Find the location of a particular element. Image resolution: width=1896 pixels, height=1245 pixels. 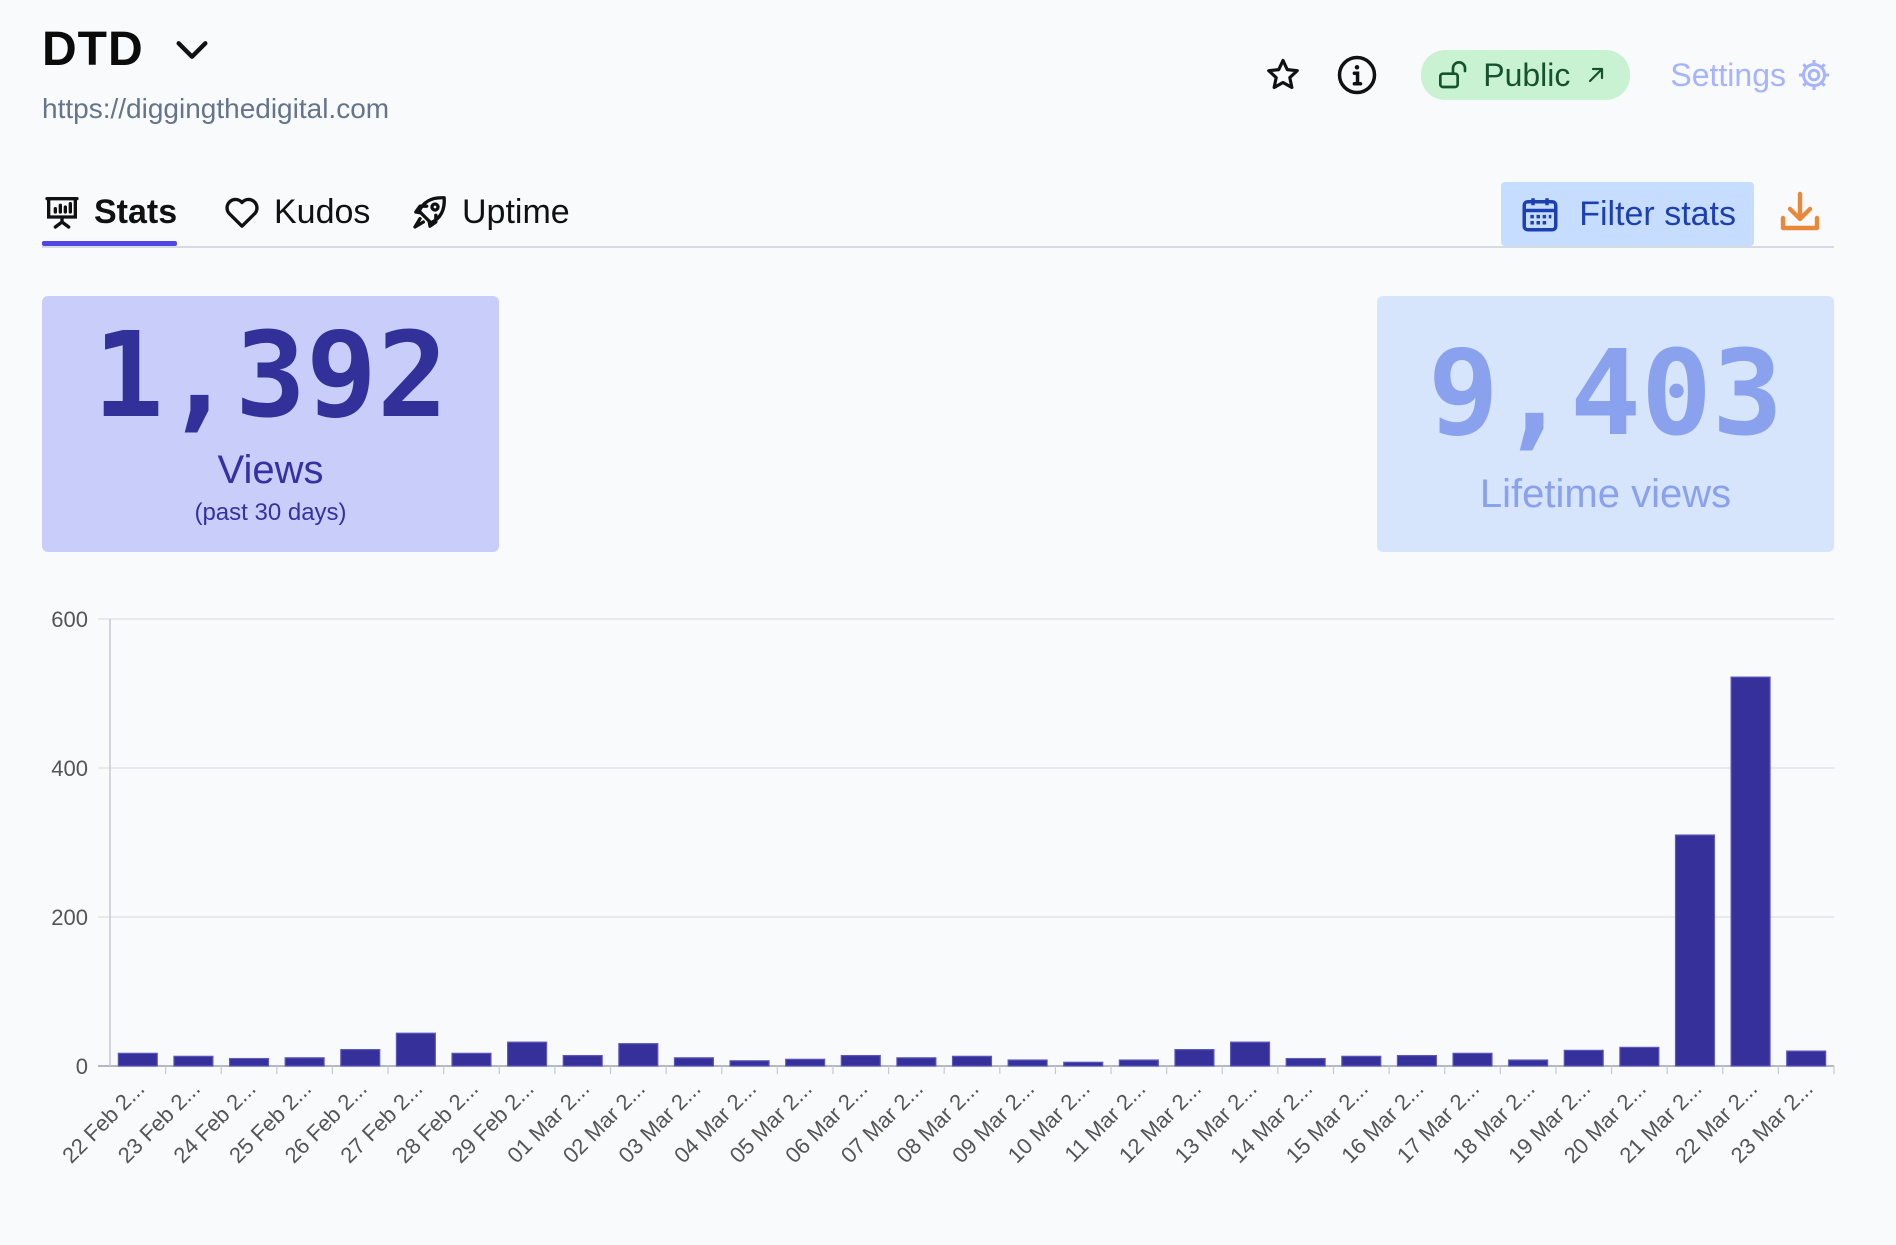

site-header: DTD https://diggingthedigital.com is located at coordinates (215, 73).